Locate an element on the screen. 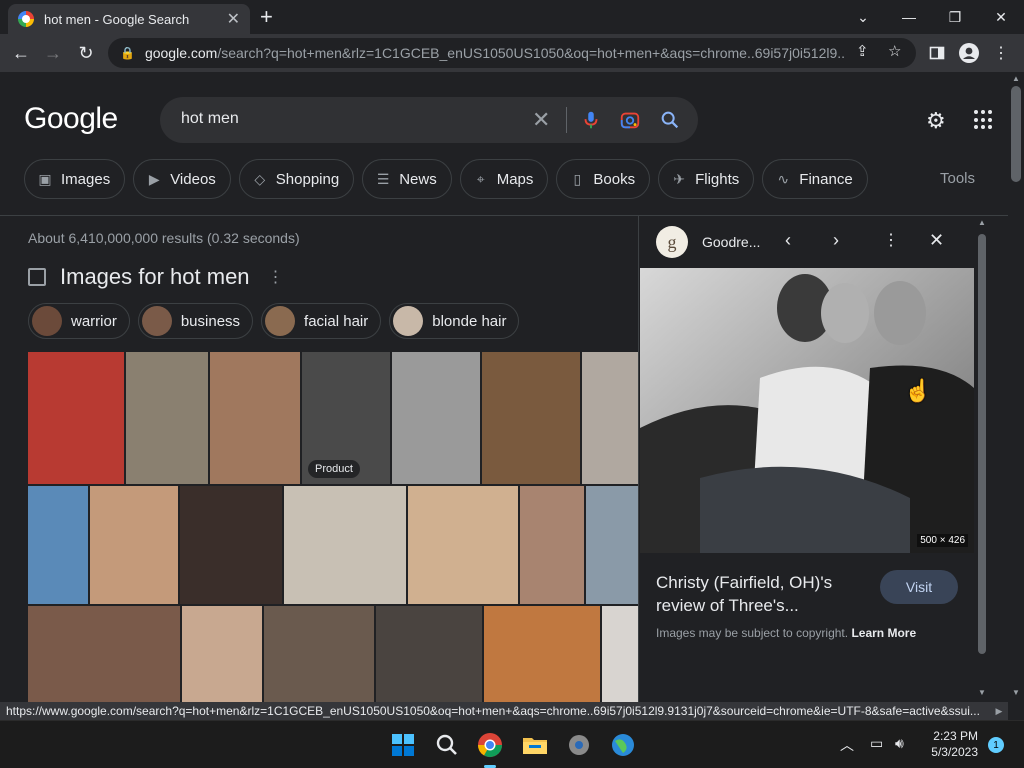 This screenshot has height=768, width=1024. browser-tab: hot men - Google Search ✕ is located at coordinates (129, 19).